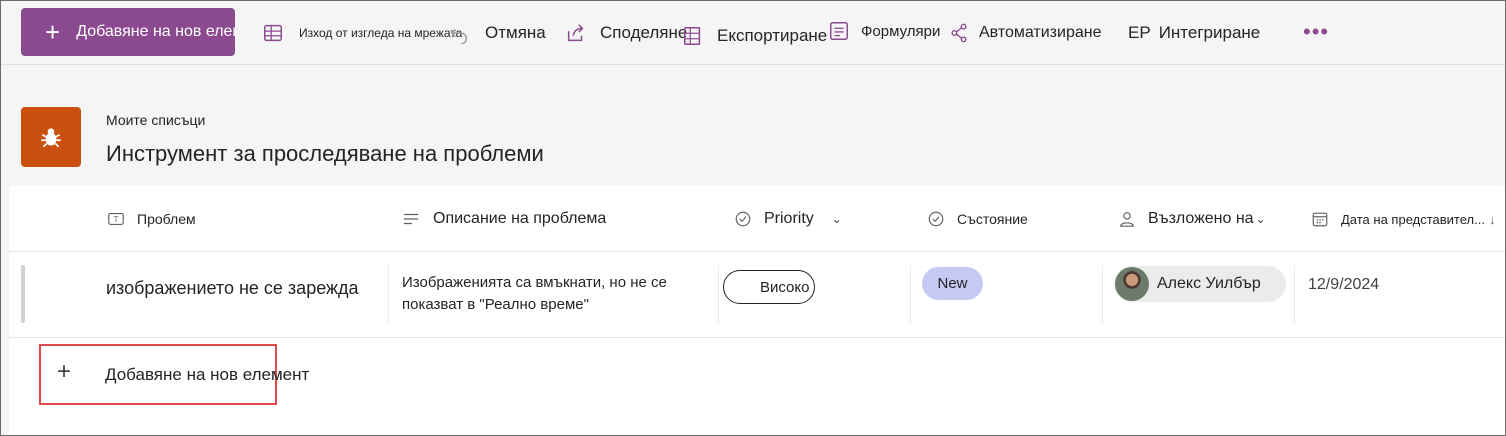 The image size is (1506, 436). I want to click on priority-badge: Високо, so click(769, 287).